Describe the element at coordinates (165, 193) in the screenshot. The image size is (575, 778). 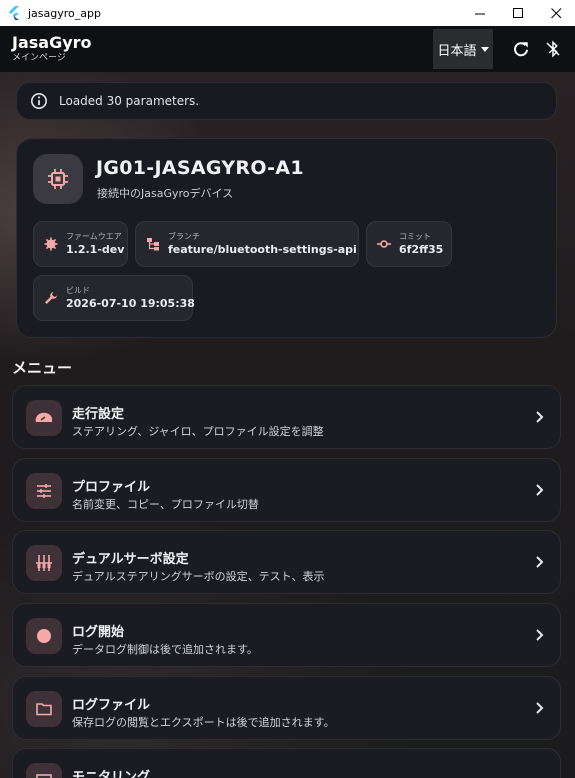
I see `device-subtitle: 接続中のJasaGyroデバイス` at that location.